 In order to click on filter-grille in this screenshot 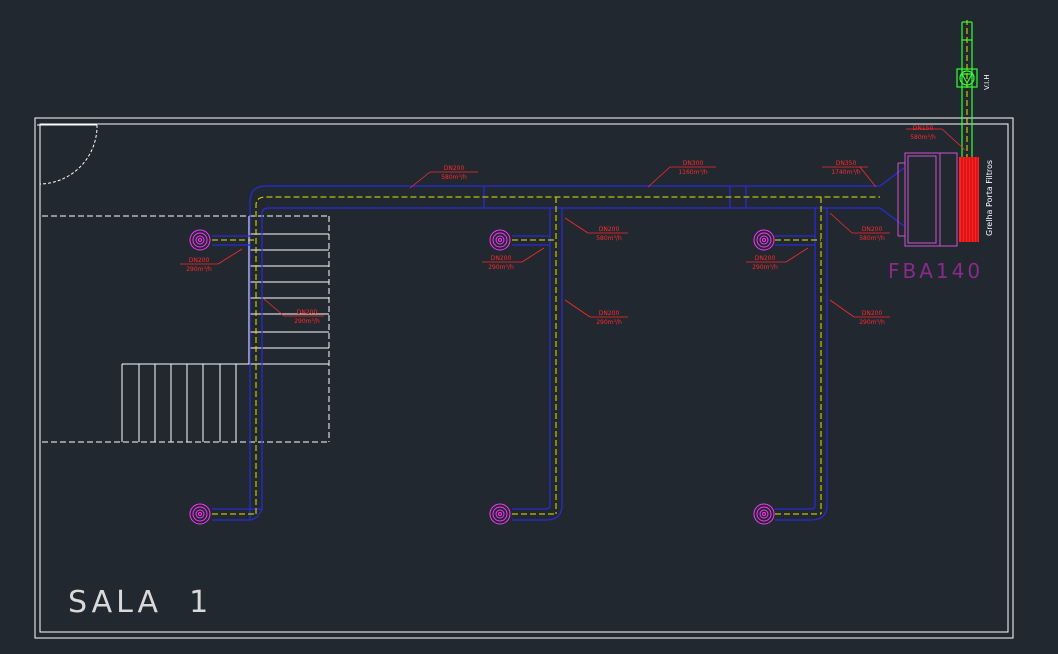, I will do `click(969, 199)`.